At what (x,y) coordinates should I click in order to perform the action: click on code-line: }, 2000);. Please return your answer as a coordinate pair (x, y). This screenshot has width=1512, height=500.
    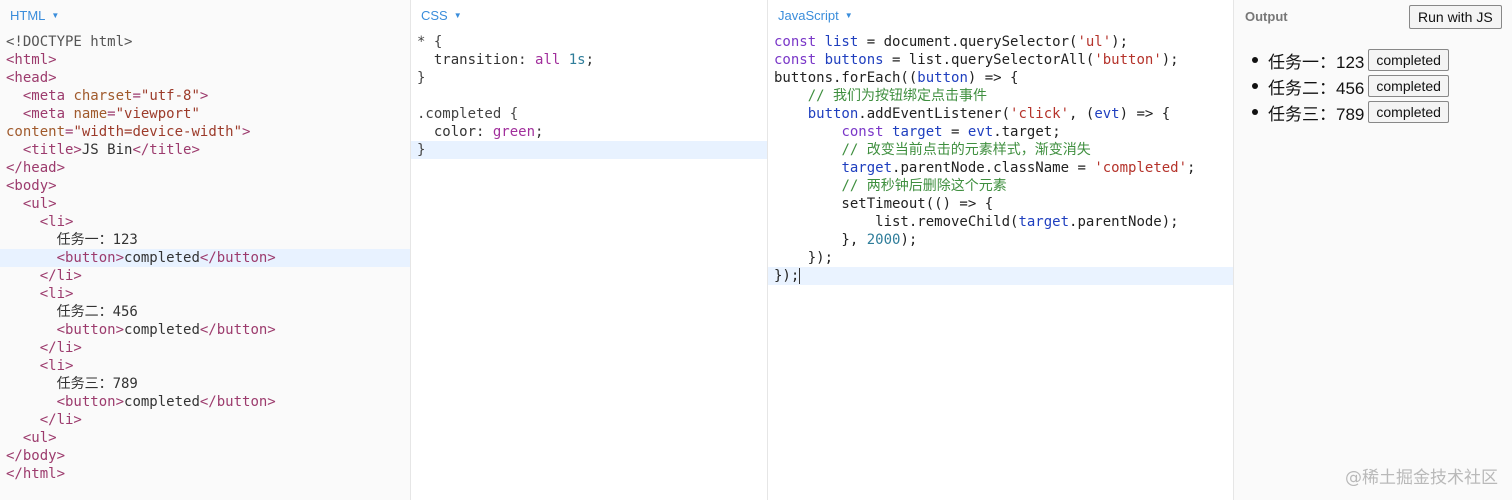
    Looking at the image, I should click on (1000, 240).